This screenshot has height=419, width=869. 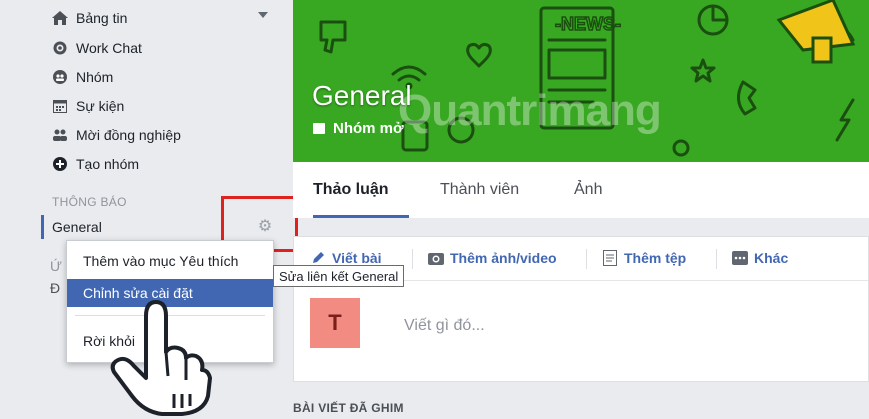 What do you see at coordinates (109, 48) in the screenshot?
I see `sidebar-item-label: Work Chat` at bounding box center [109, 48].